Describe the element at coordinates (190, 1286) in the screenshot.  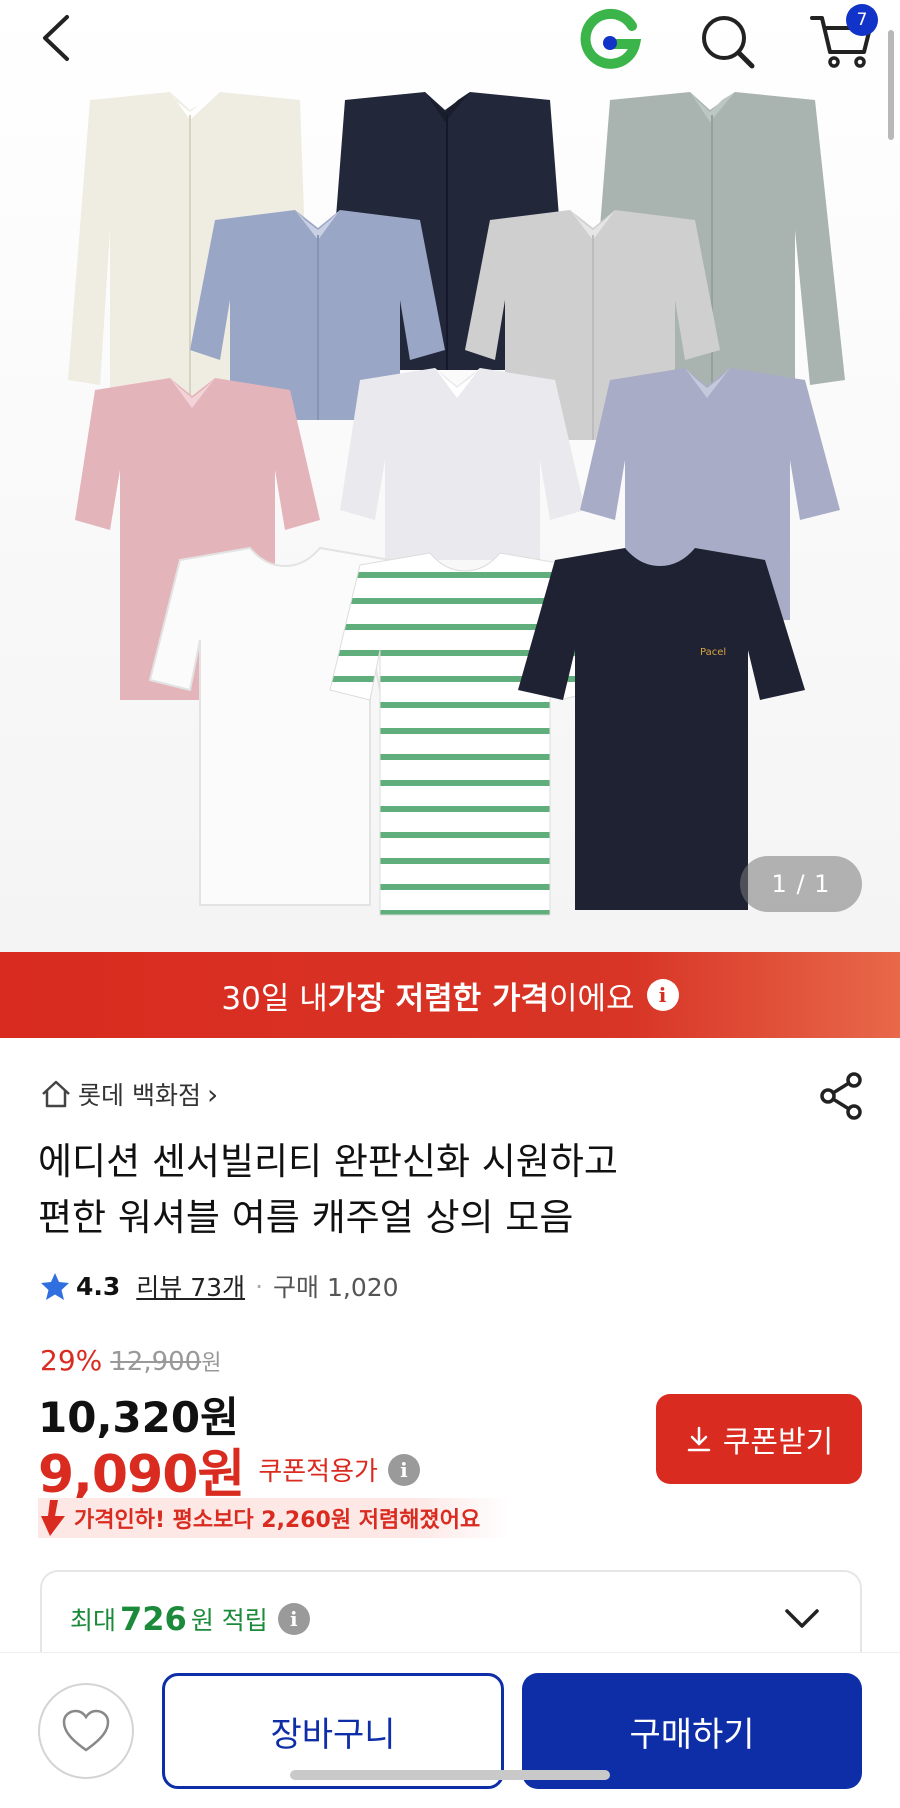
I see `review-count-link: 리뷰 73개` at that location.